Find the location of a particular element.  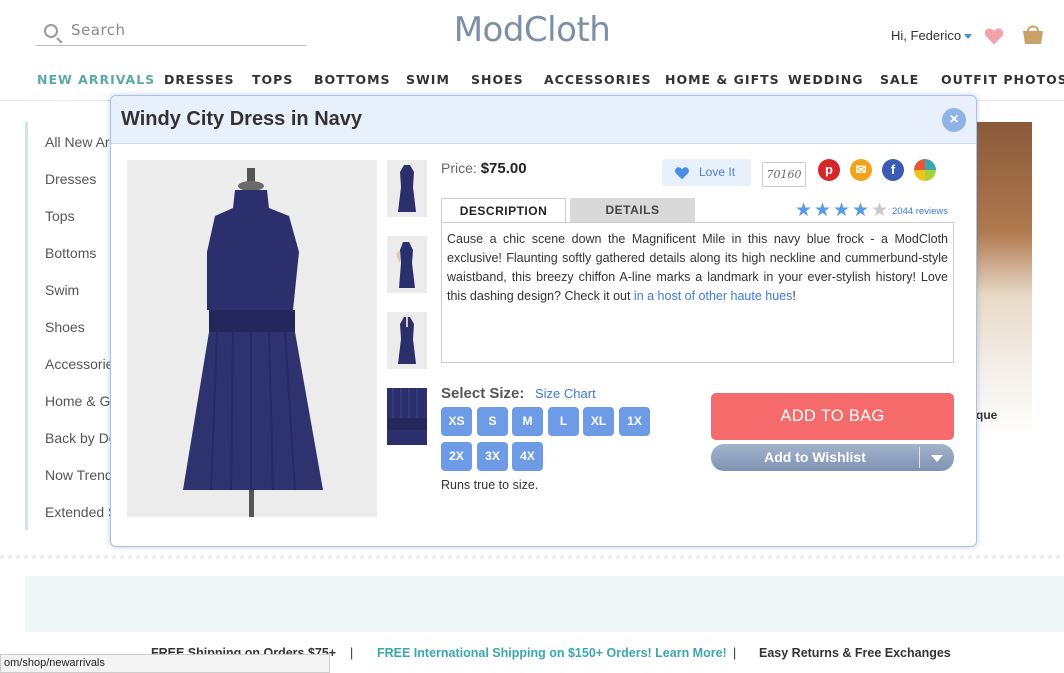

review-count-link: 2044 reviews is located at coordinates (920, 211).